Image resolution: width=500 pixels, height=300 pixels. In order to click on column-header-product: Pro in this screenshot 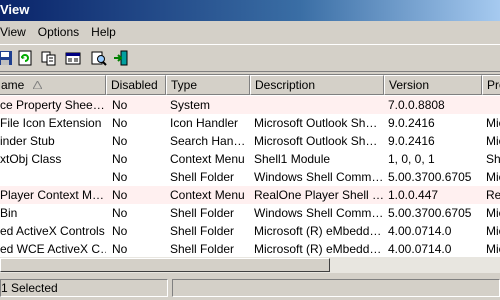, I will do `click(491, 85)`.